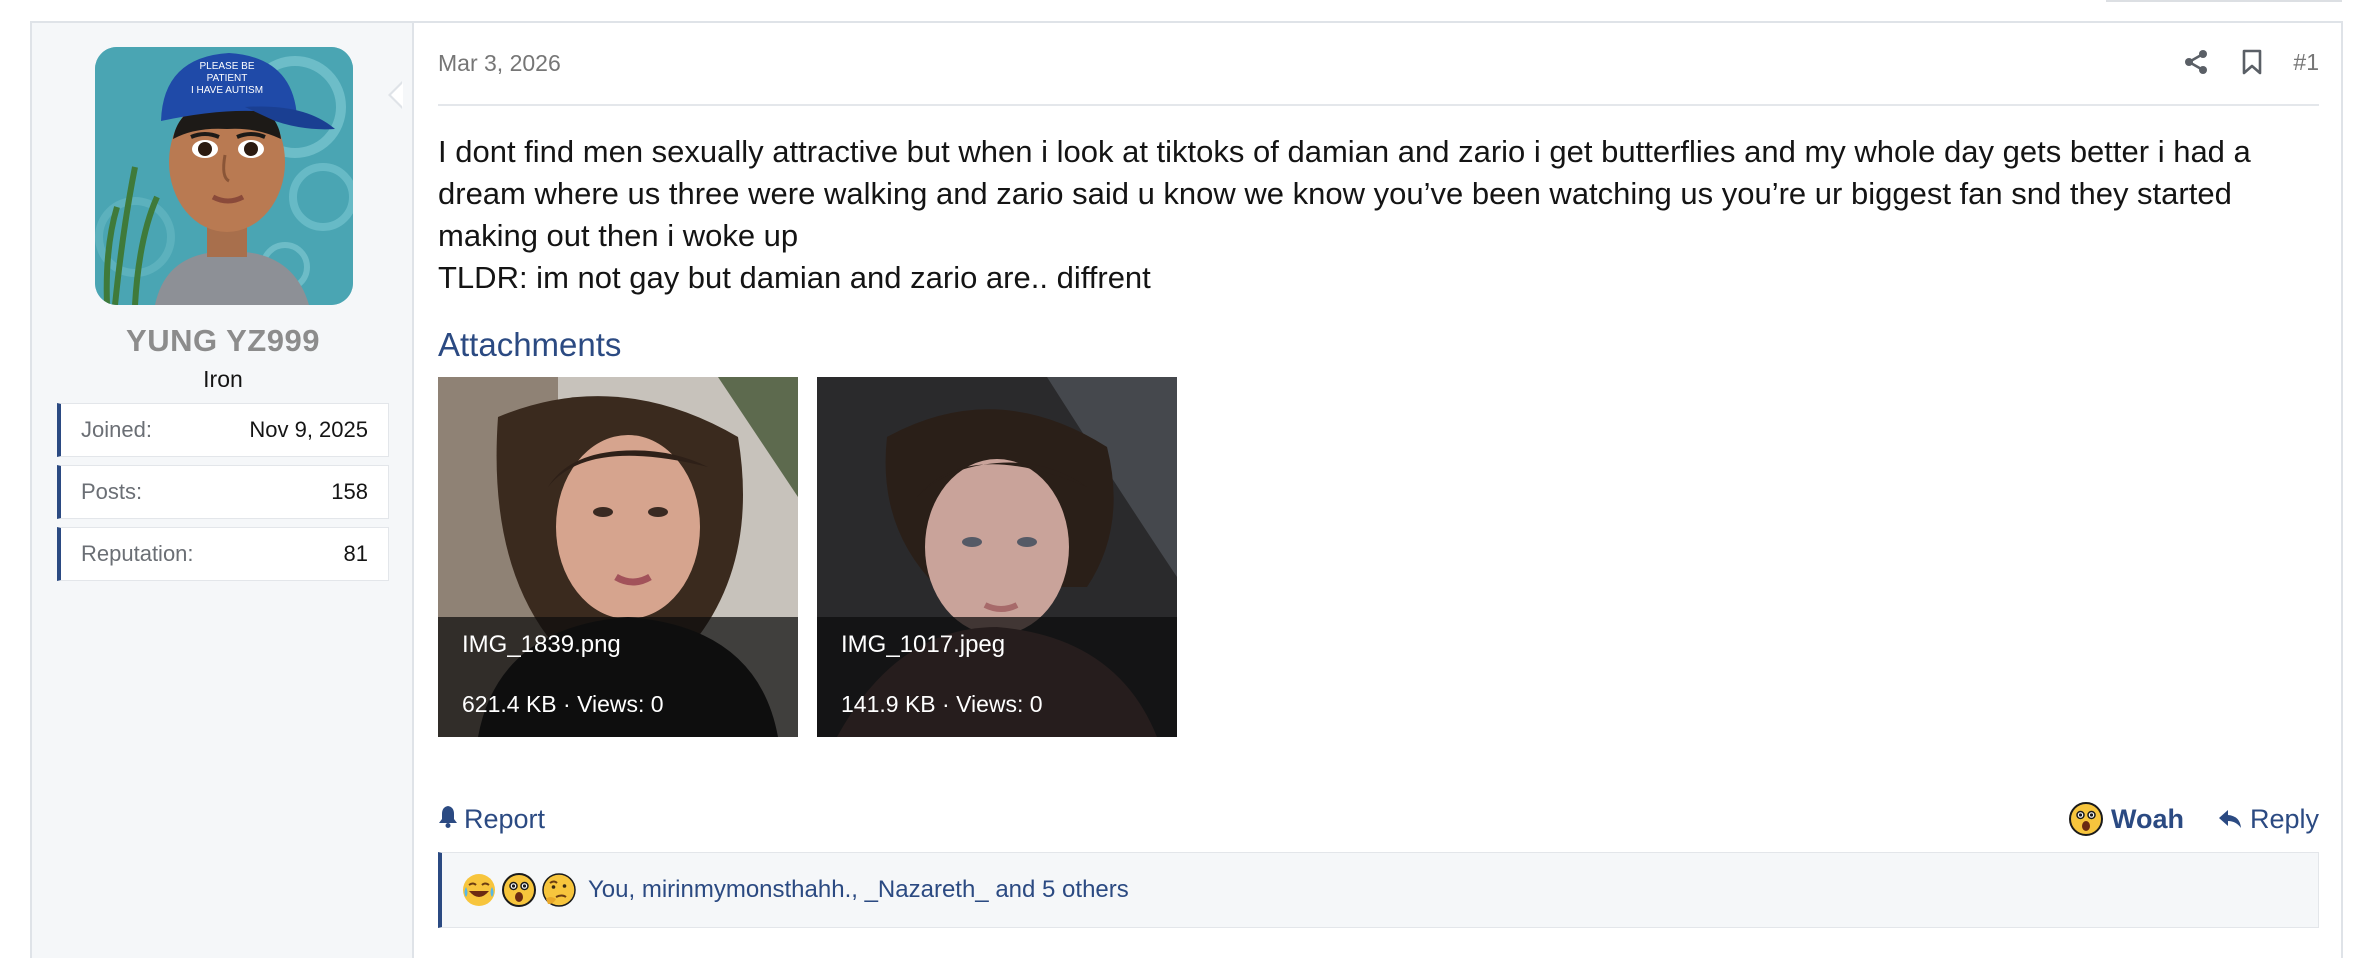  What do you see at coordinates (618, 645) in the screenshot?
I see `attachment-filename: IMG_1839.png` at bounding box center [618, 645].